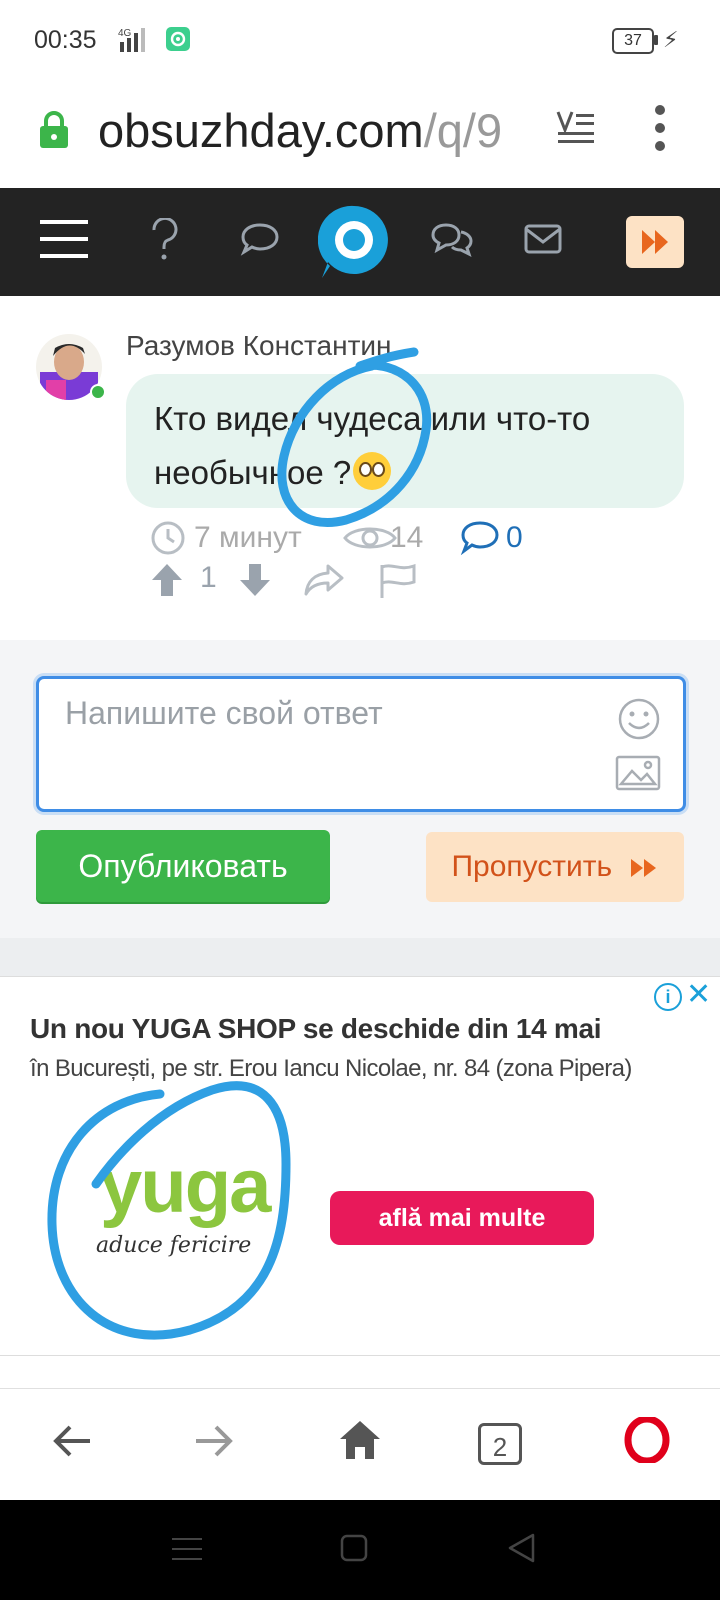  I want to click on url-text: obsuzhday.com/q/9, so click(314, 131).